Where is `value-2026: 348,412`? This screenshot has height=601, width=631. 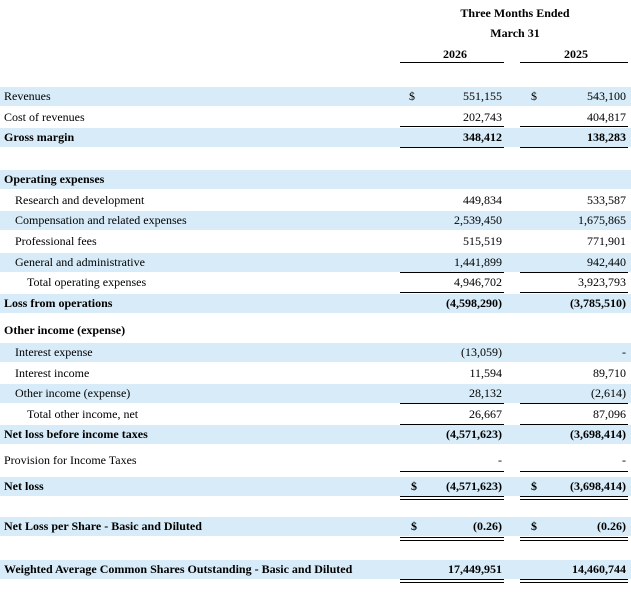
value-2026: 348,412 is located at coordinates (482, 137).